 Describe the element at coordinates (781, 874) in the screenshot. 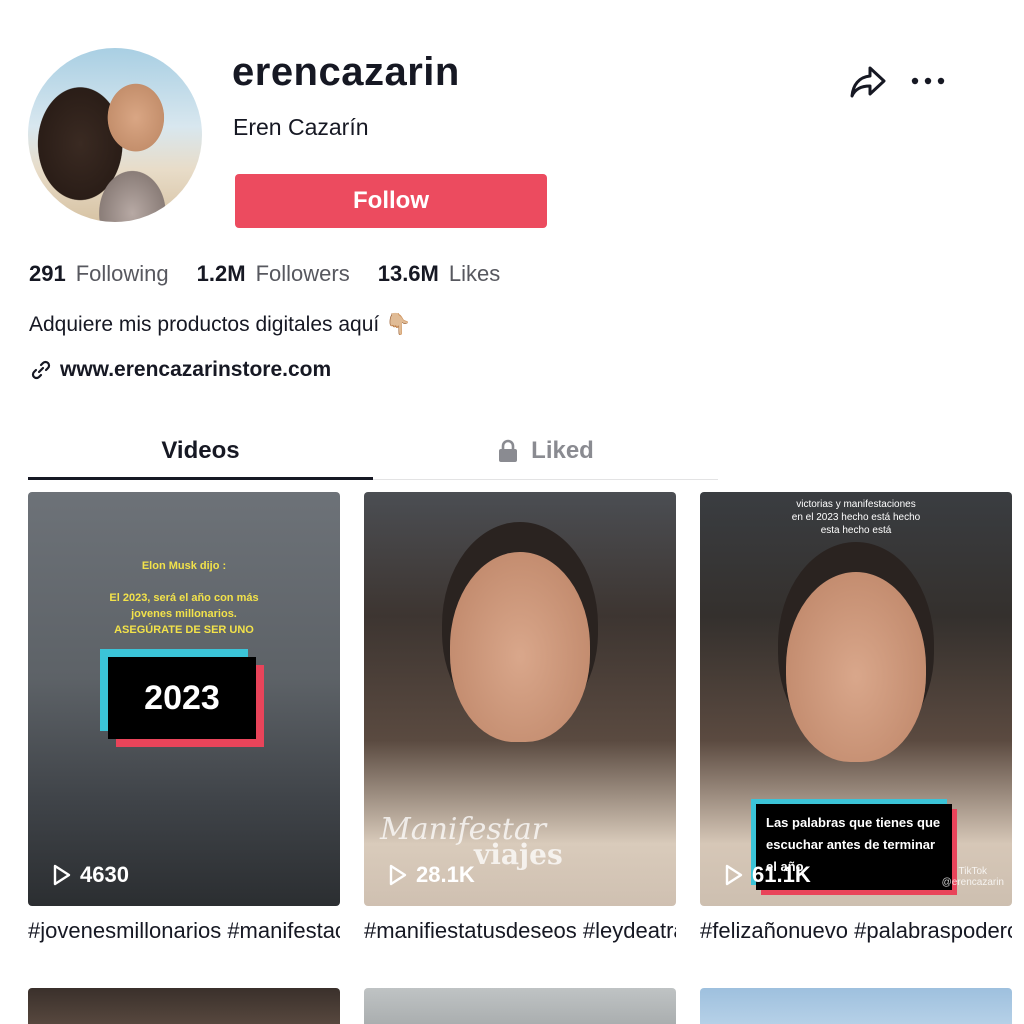

I see `view-count-value: 61.1K` at that location.